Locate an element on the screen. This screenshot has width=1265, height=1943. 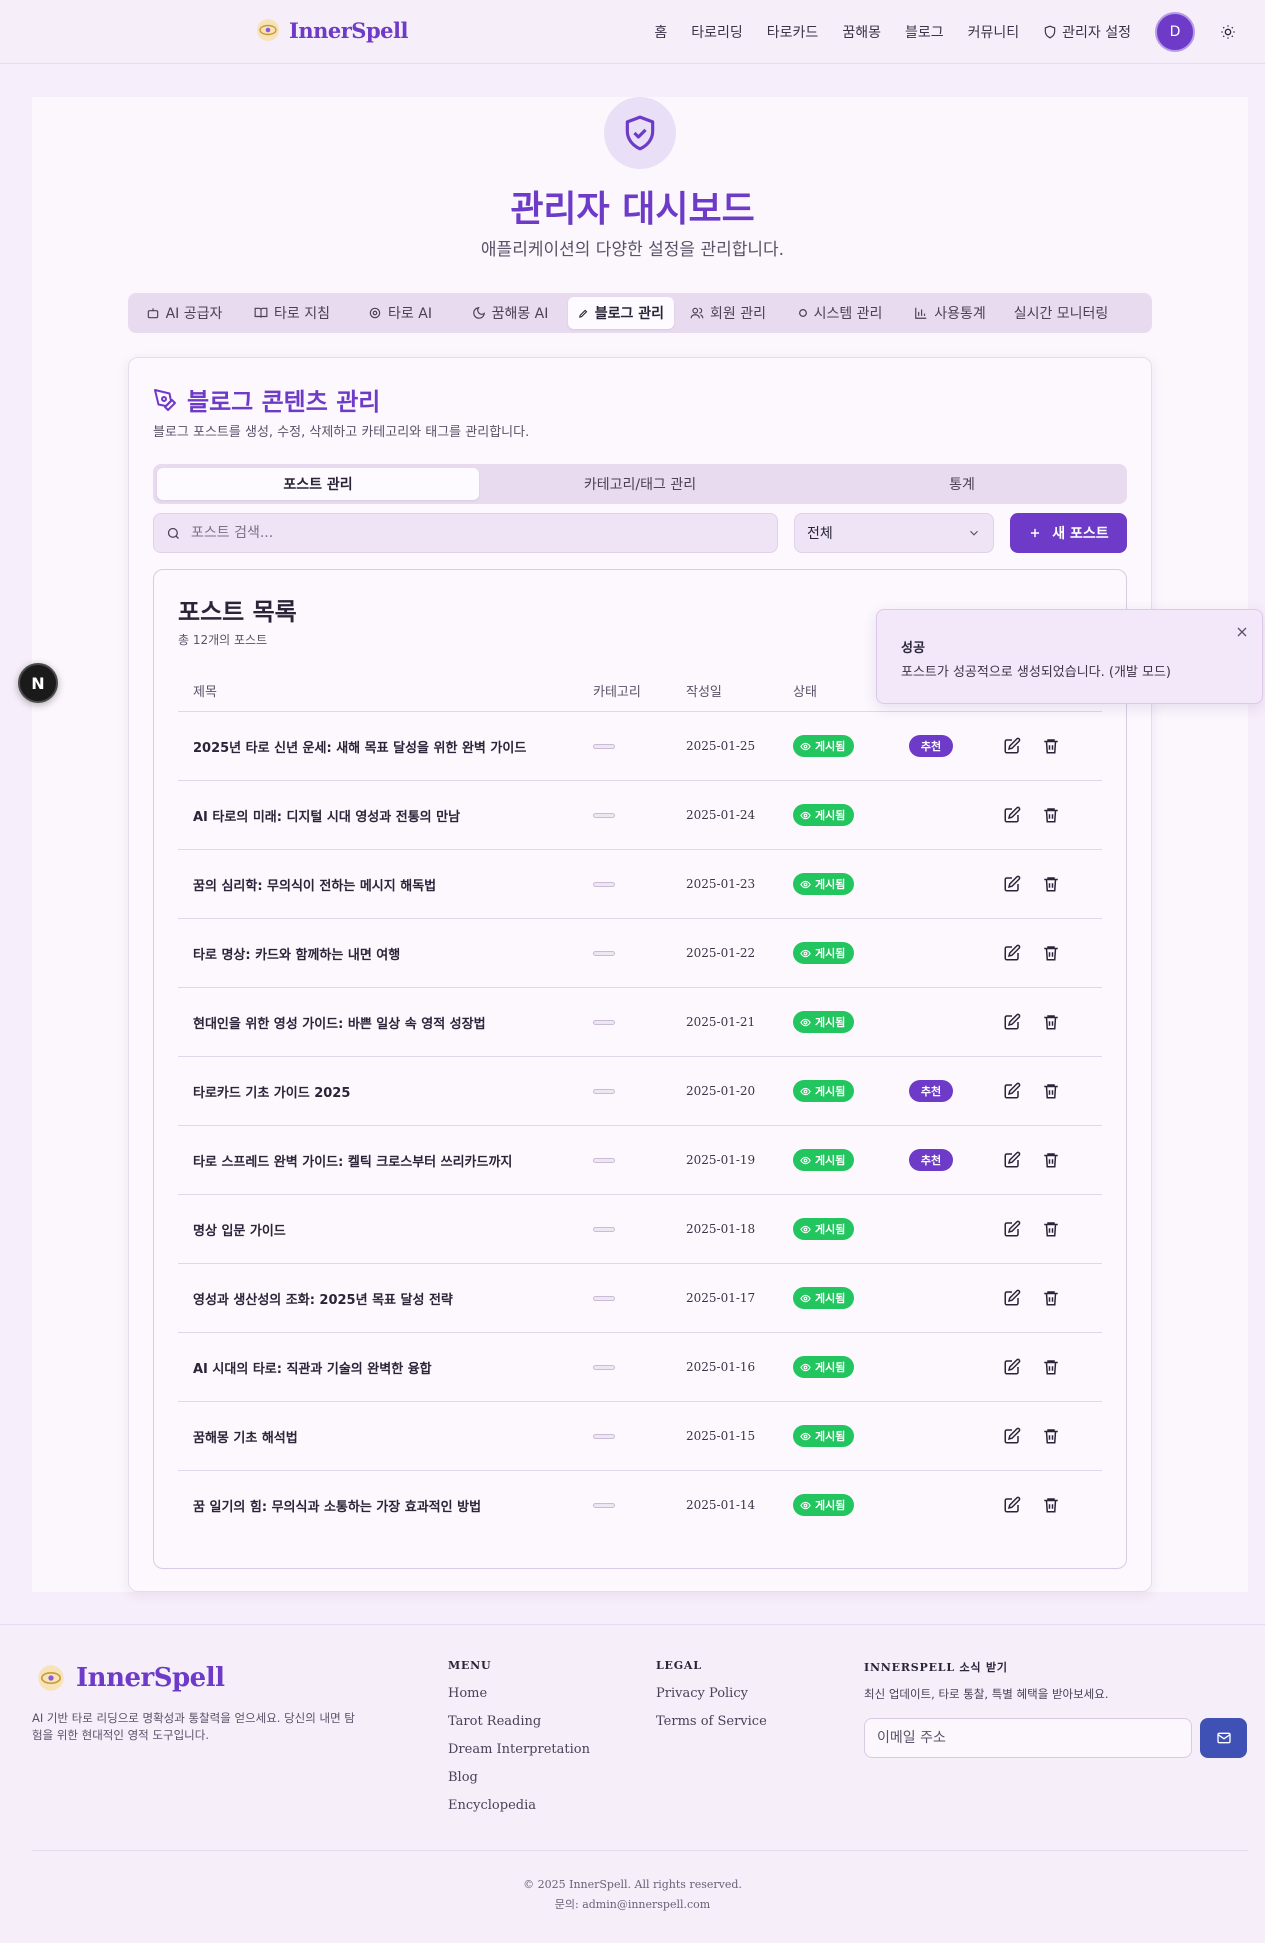
post-title: 꿈의 심리학: 무의식이 전하는 메시지 해독법 is located at coordinates (314, 884).